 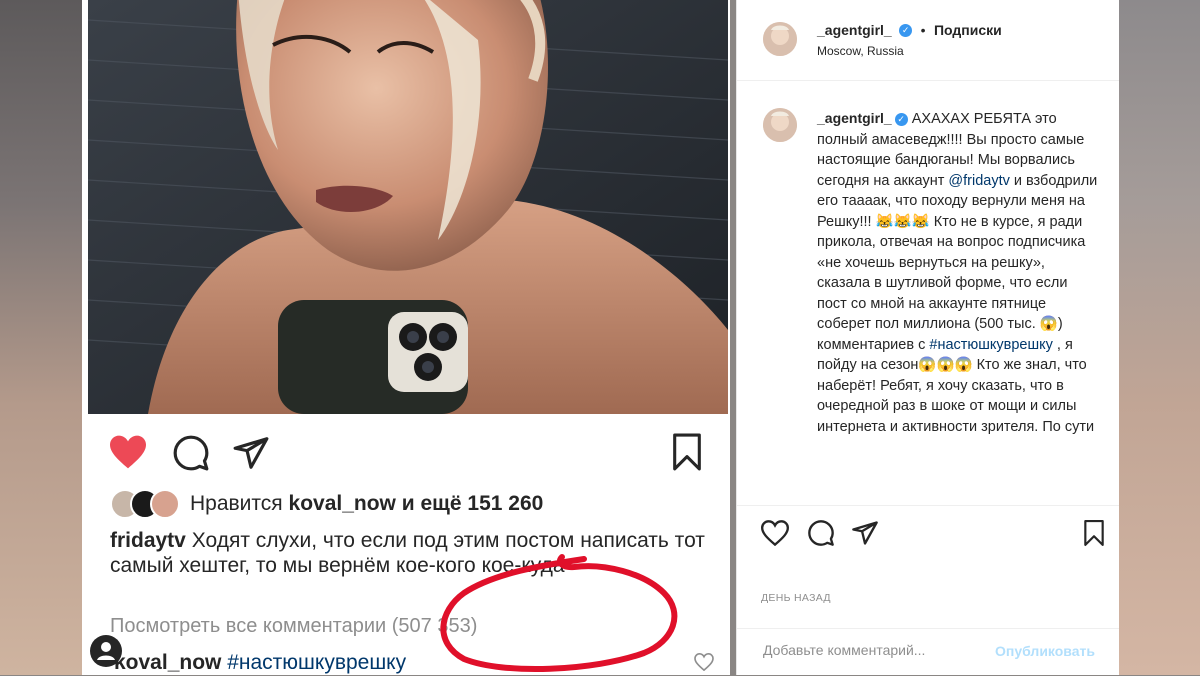 What do you see at coordinates (860, 51) in the screenshot?
I see `location-link: Moscow, Russia` at bounding box center [860, 51].